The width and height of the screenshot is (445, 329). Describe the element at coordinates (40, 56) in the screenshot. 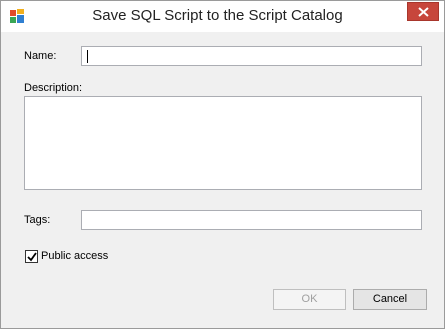

I see `name-label: Name:` at that location.